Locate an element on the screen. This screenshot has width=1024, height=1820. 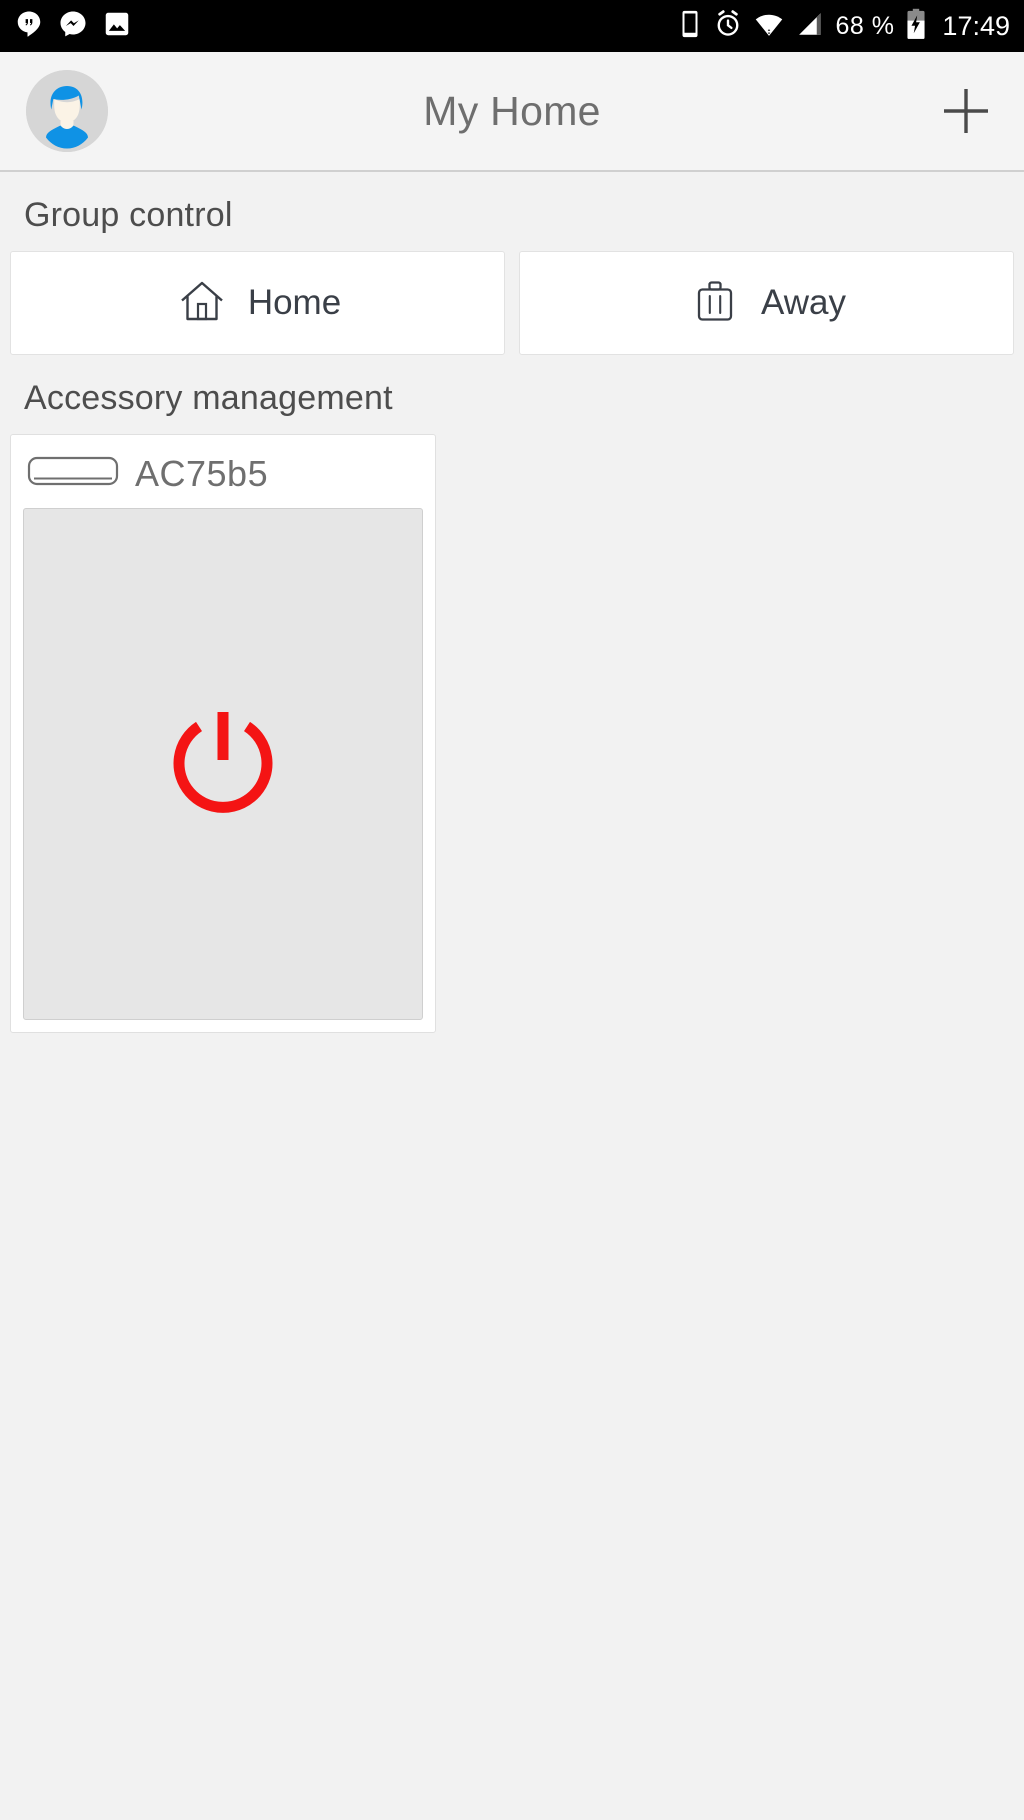
wifi-icon is located at coordinates (769, 26).